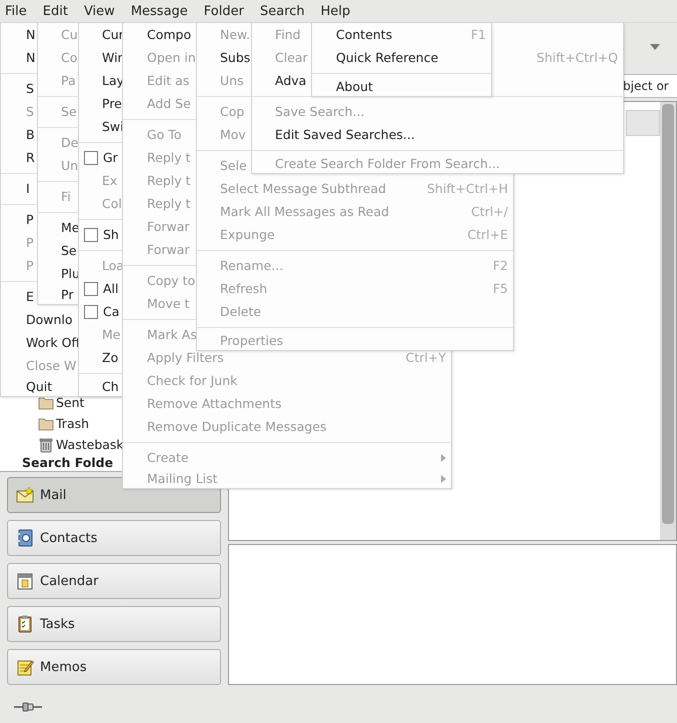  Describe the element at coordinates (489, 211) in the screenshot. I see `shortcut-label: Ctrl+/` at that location.